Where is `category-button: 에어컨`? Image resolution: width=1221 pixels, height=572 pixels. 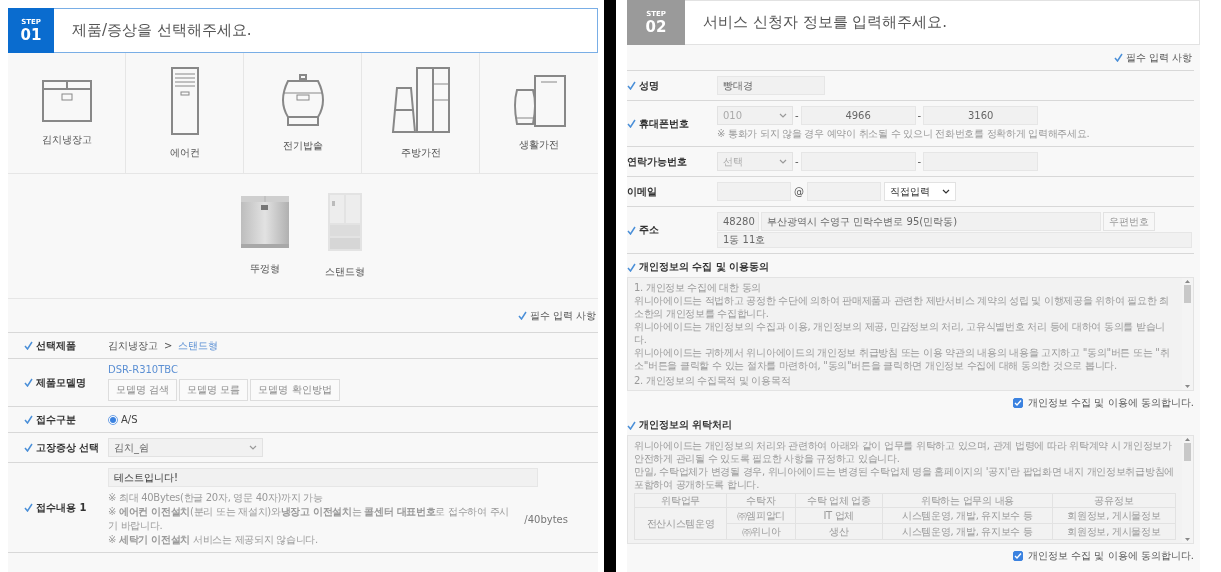 category-button: 에어컨 is located at coordinates (185, 113).